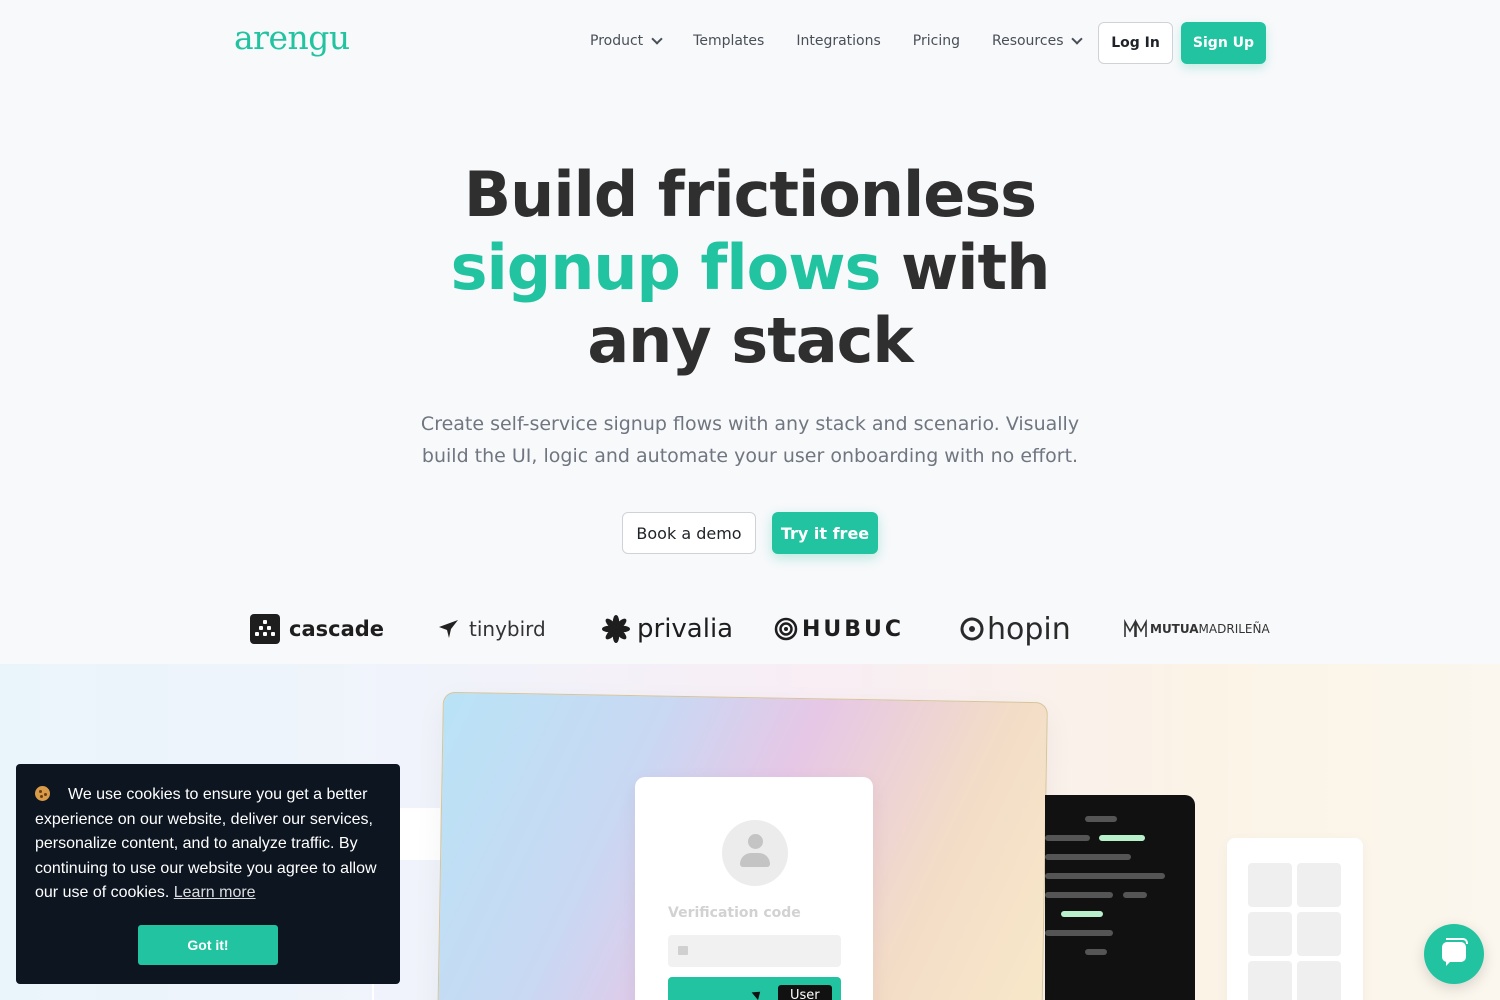  I want to click on nav-resources-label: Resources, so click(1027, 41).